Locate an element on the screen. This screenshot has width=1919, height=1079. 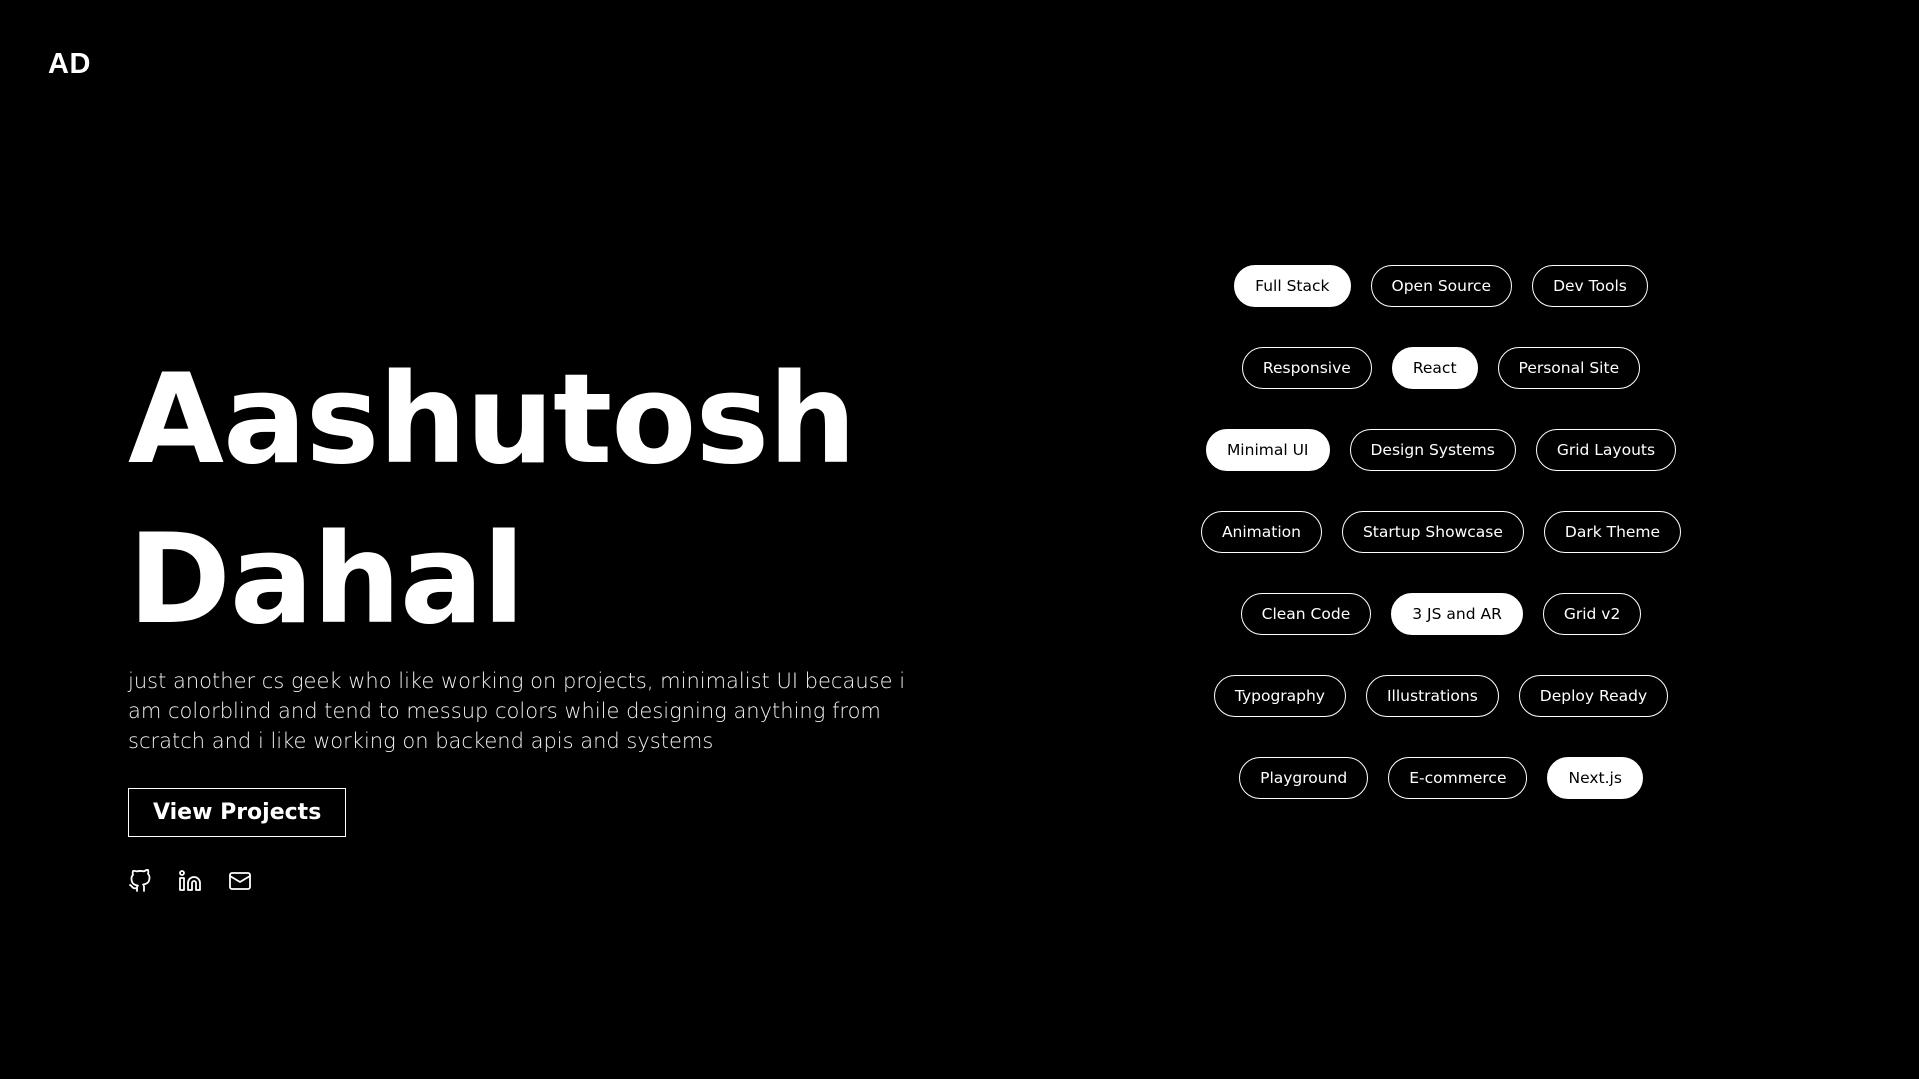
tag-pill: Dev Tools is located at coordinates (1590, 286).